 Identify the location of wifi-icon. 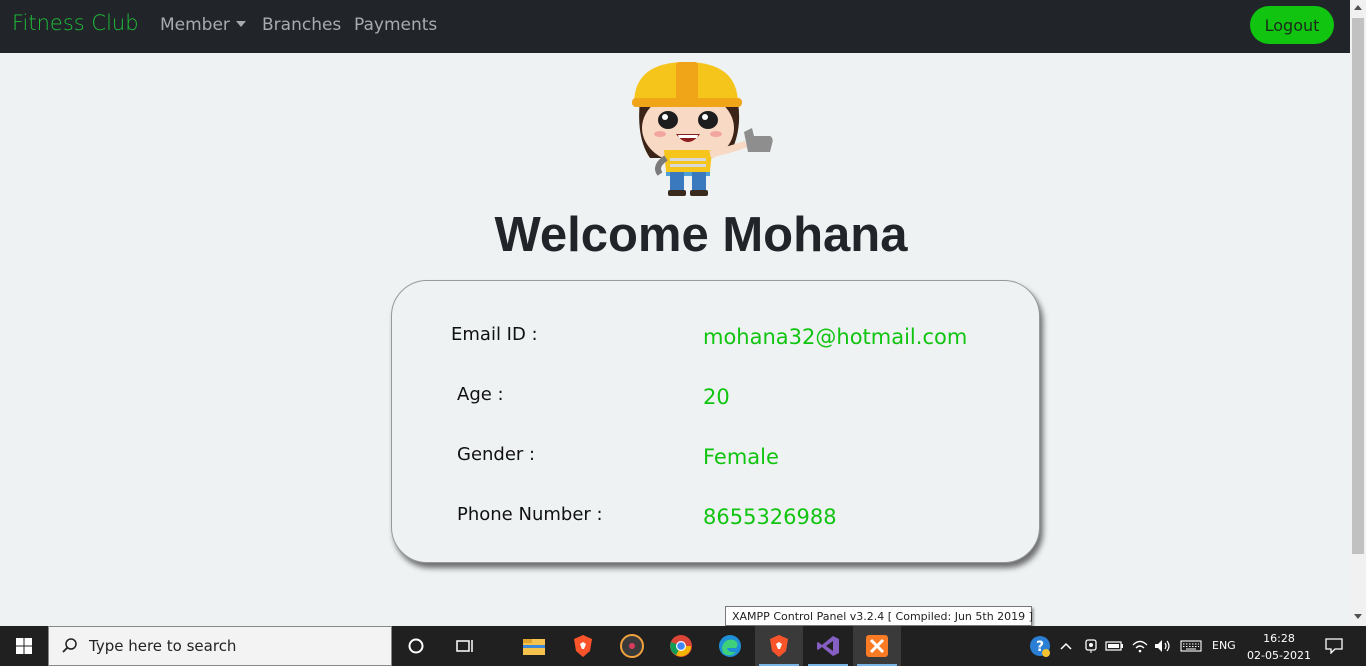
(1140, 646).